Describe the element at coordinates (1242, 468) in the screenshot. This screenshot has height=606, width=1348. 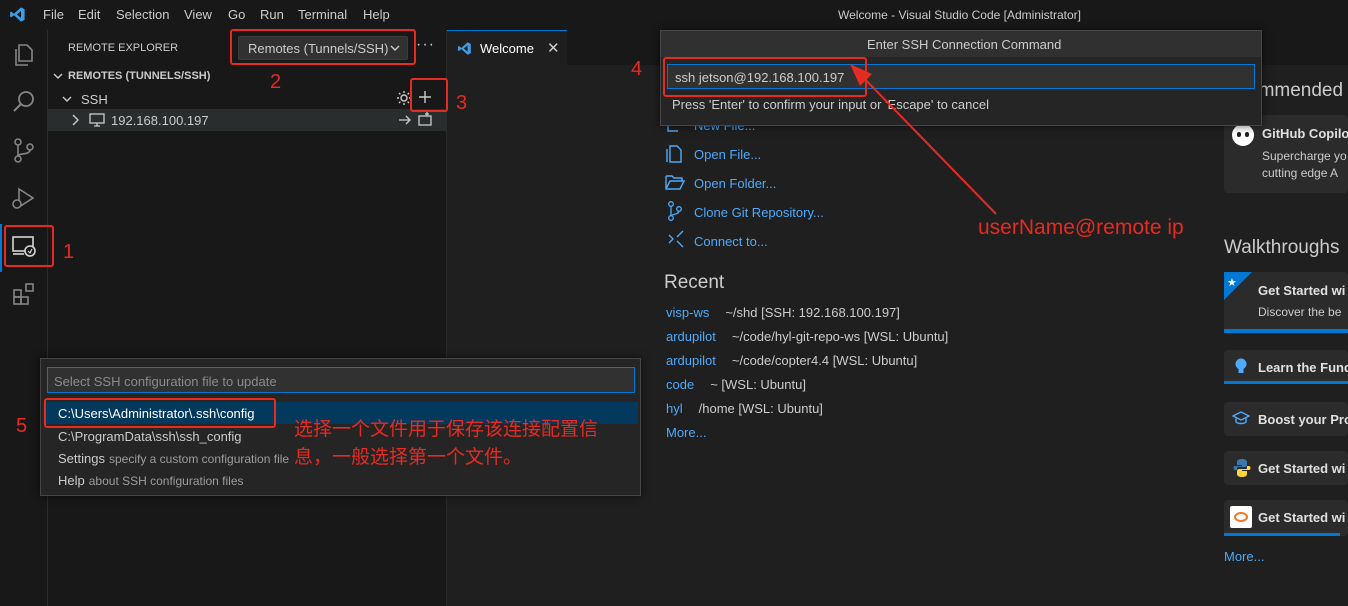
I see `python-icon` at that location.